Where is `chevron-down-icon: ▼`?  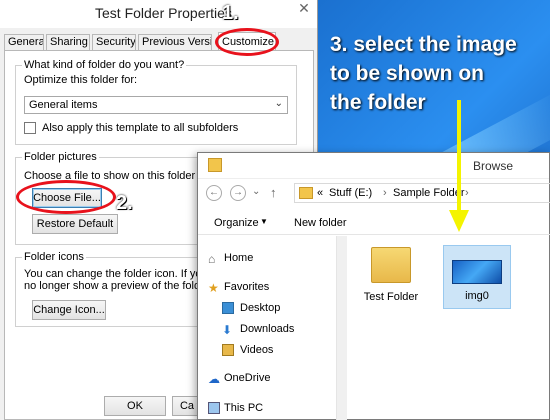 chevron-down-icon: ▼ is located at coordinates (264, 221).